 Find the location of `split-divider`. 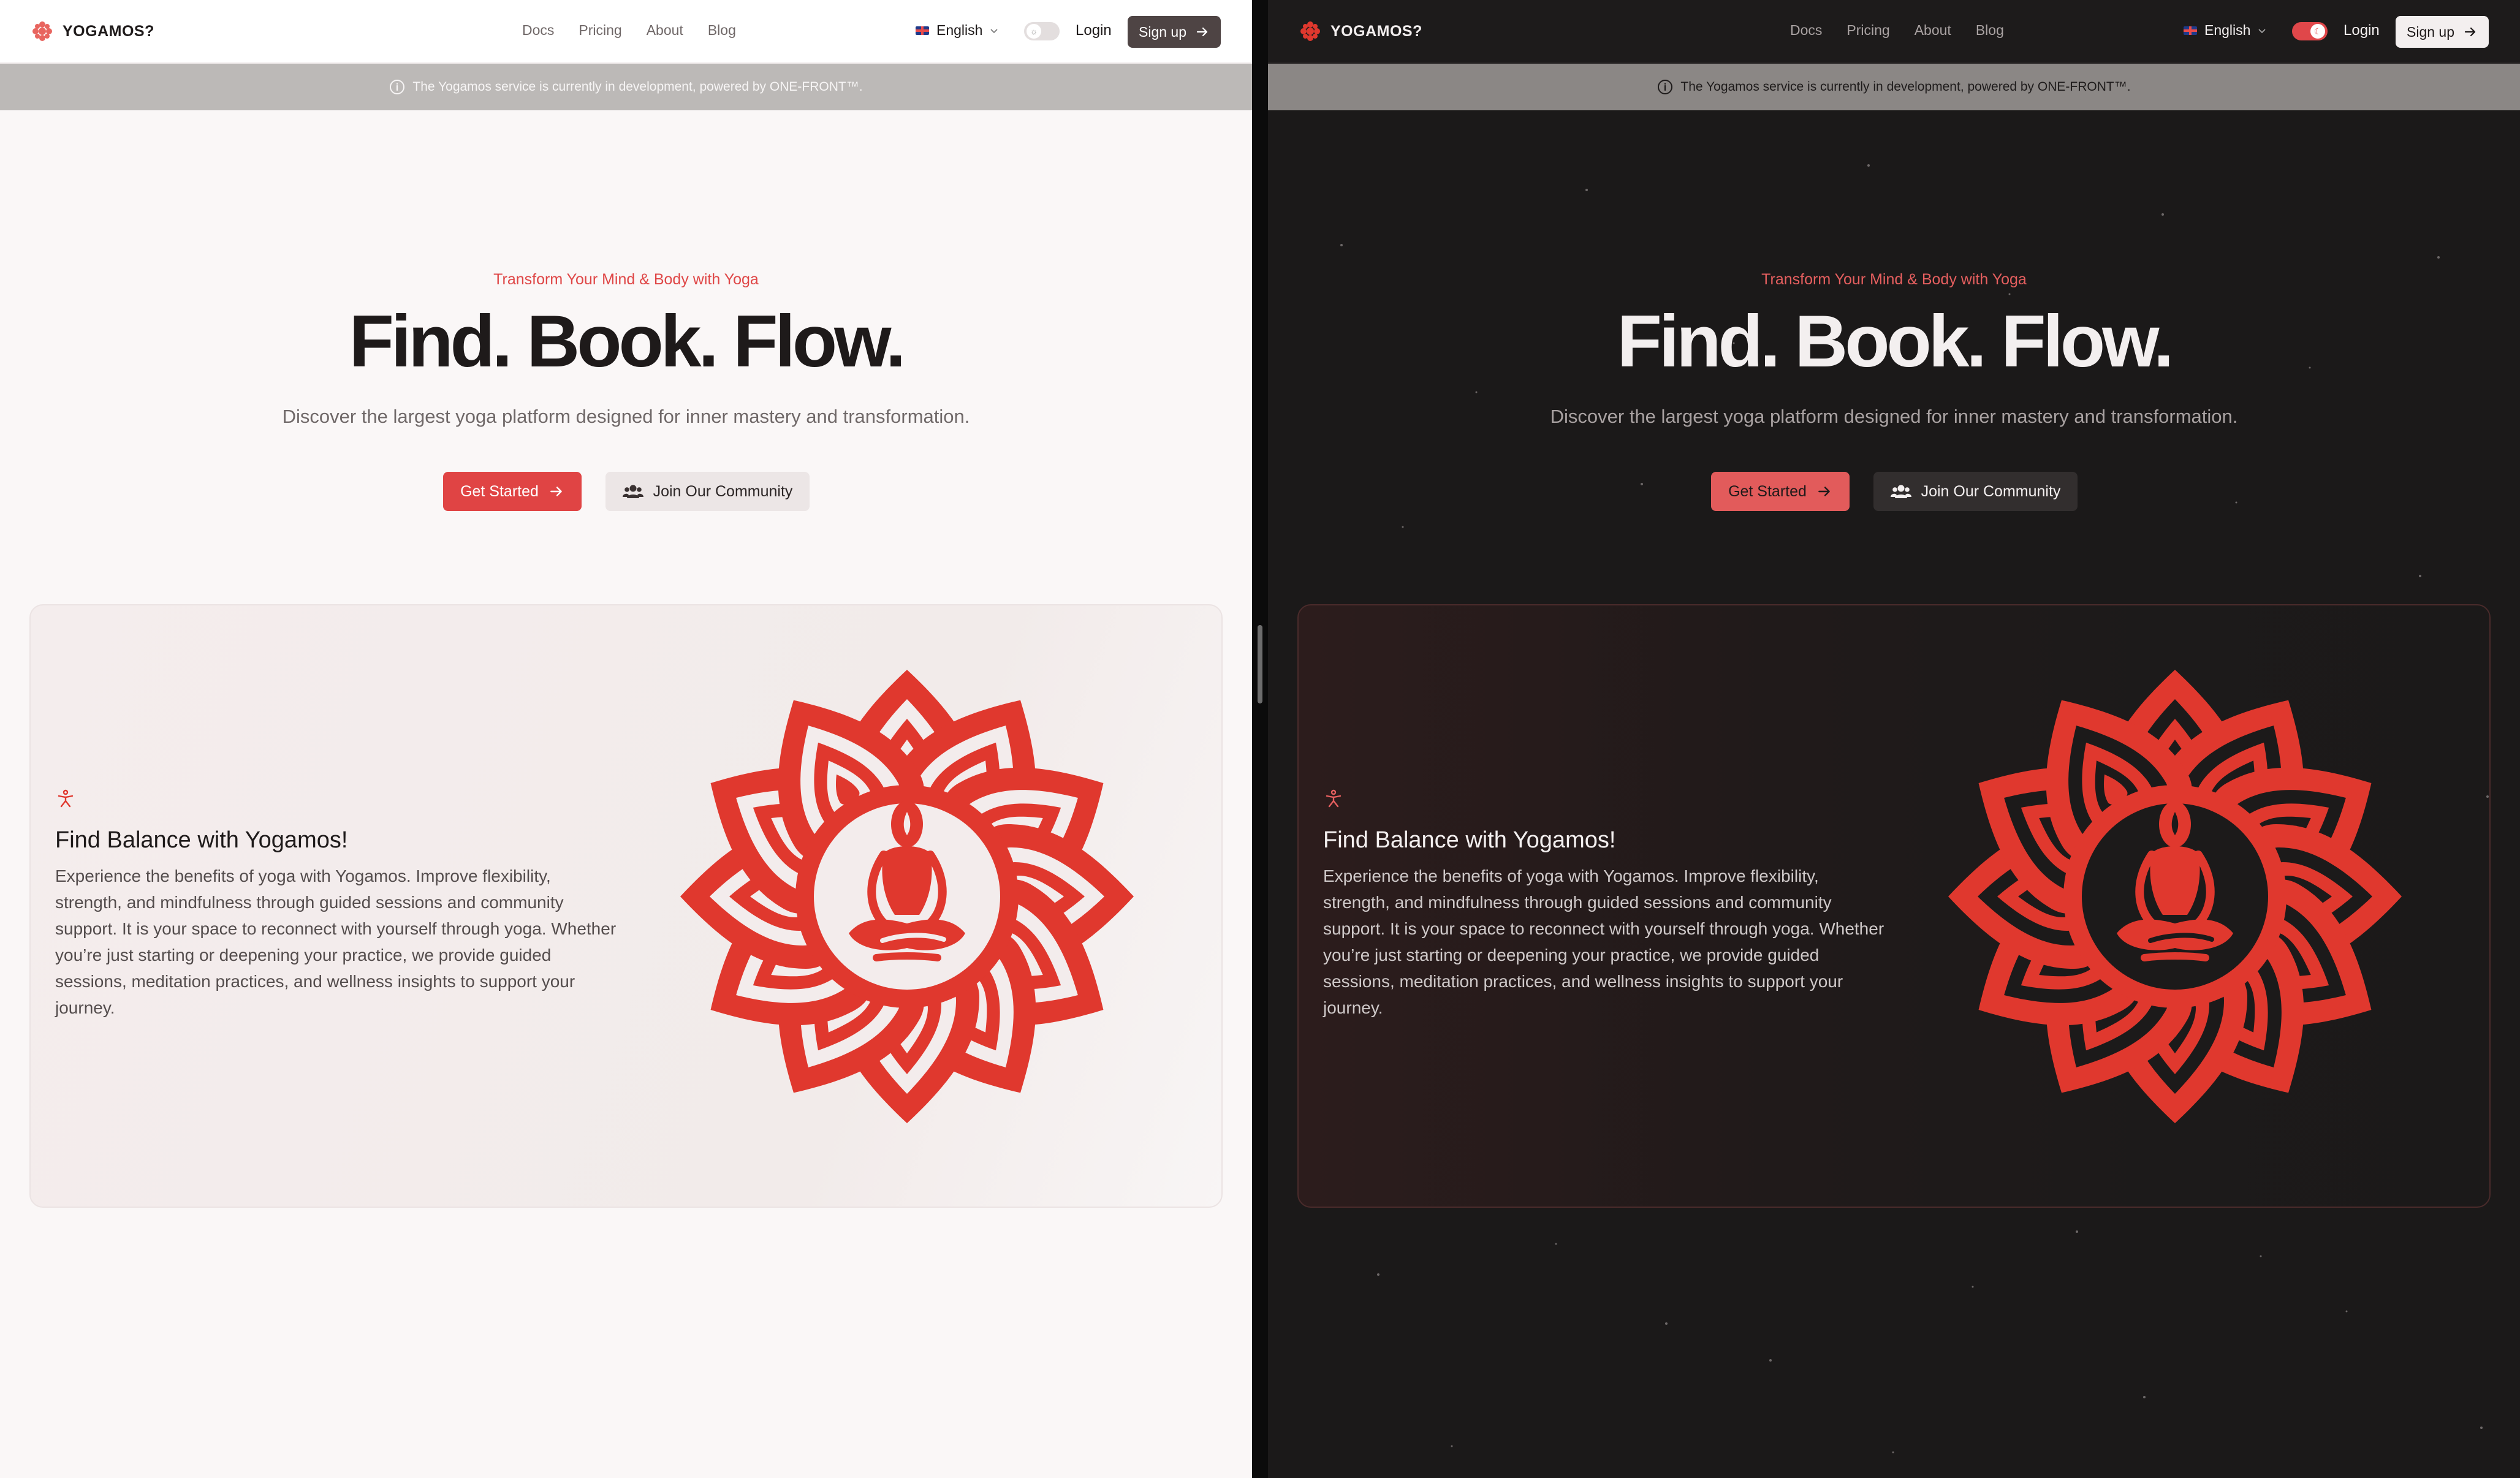

split-divider is located at coordinates (1260, 739).